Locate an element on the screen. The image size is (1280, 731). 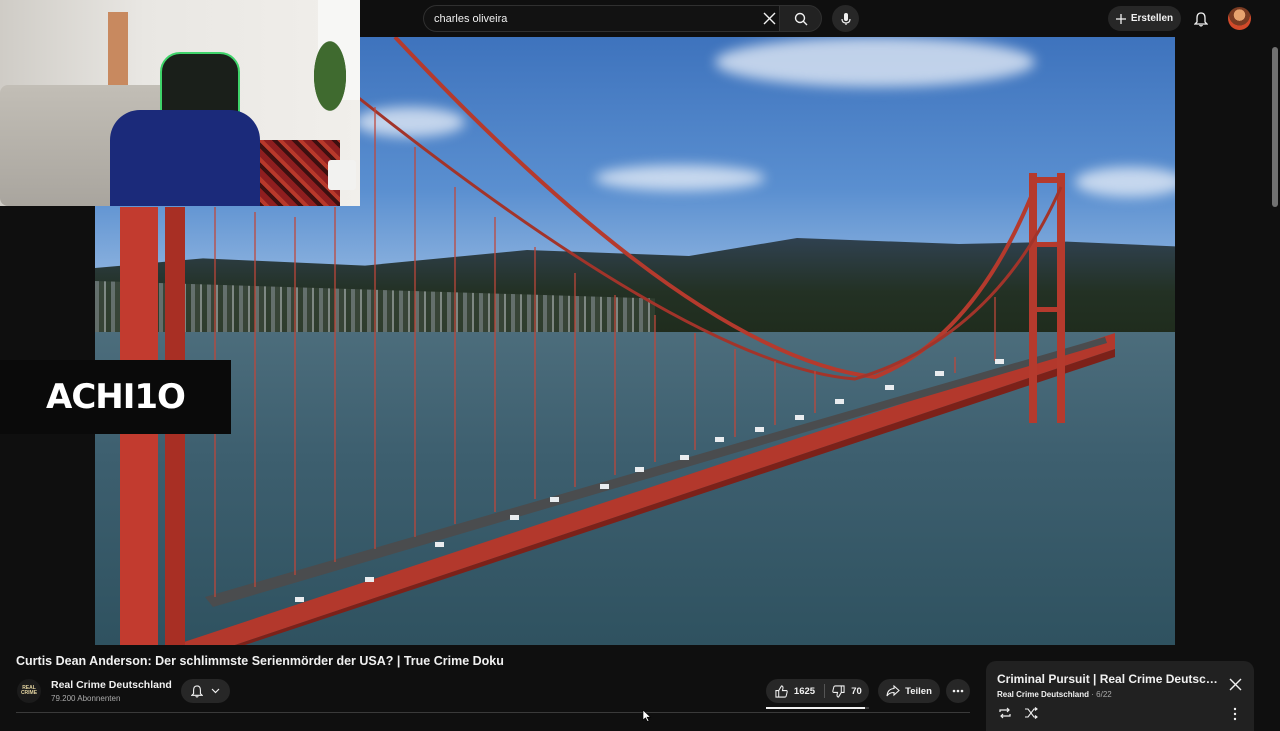
loop-icon is located at coordinates (1005, 713).